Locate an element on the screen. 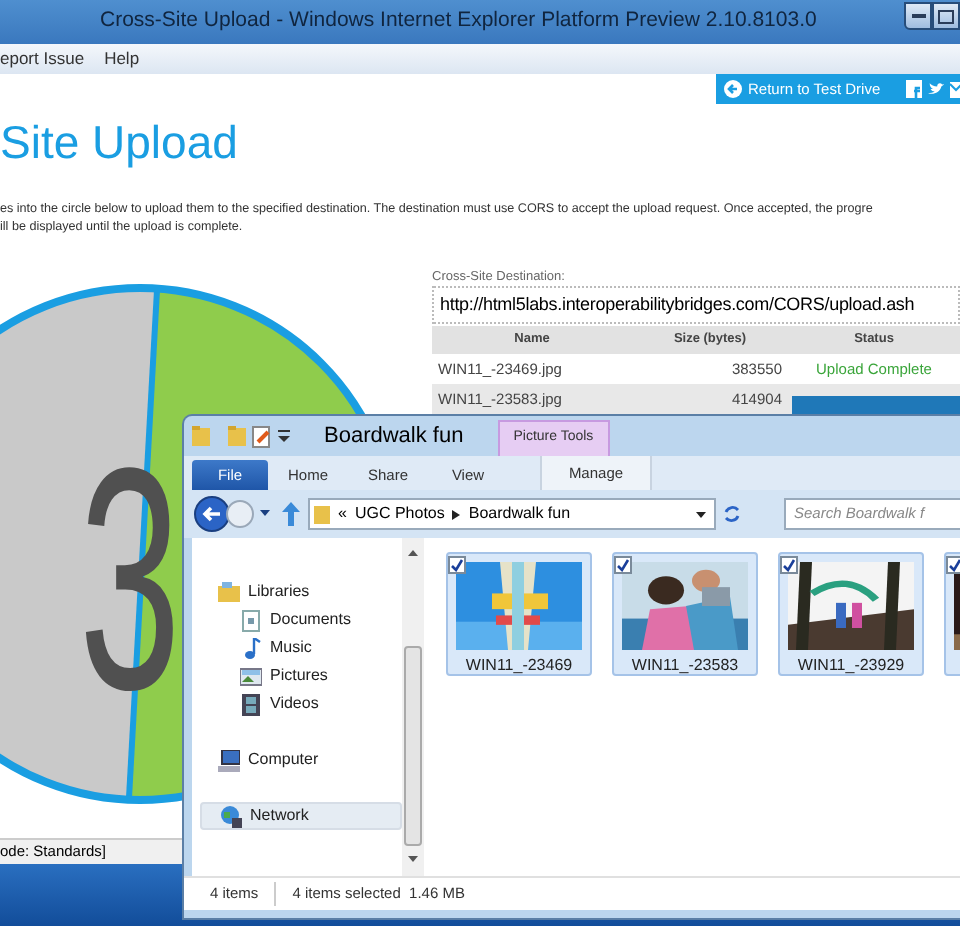 This screenshot has width=960, height=926. window-title: Cross-Site Upload - Windows Internet Explorer Platform Preview 2.10.8103.0 is located at coordinates (458, 21).